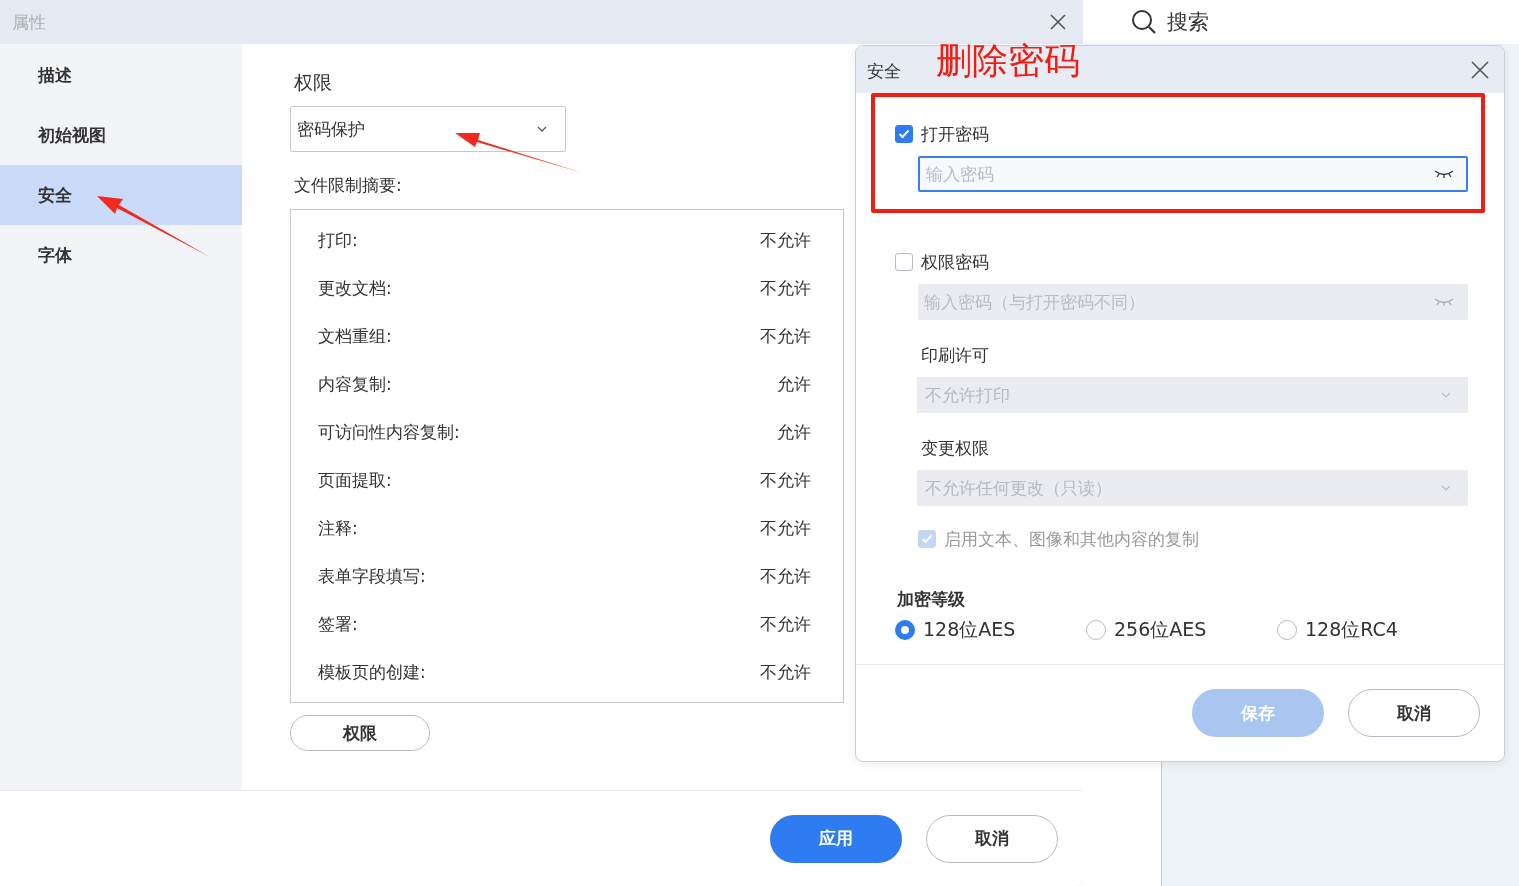 This screenshot has height=886, width=1519. What do you see at coordinates (348, 185) in the screenshot?
I see `summary-label: 文件限制摘要:` at bounding box center [348, 185].